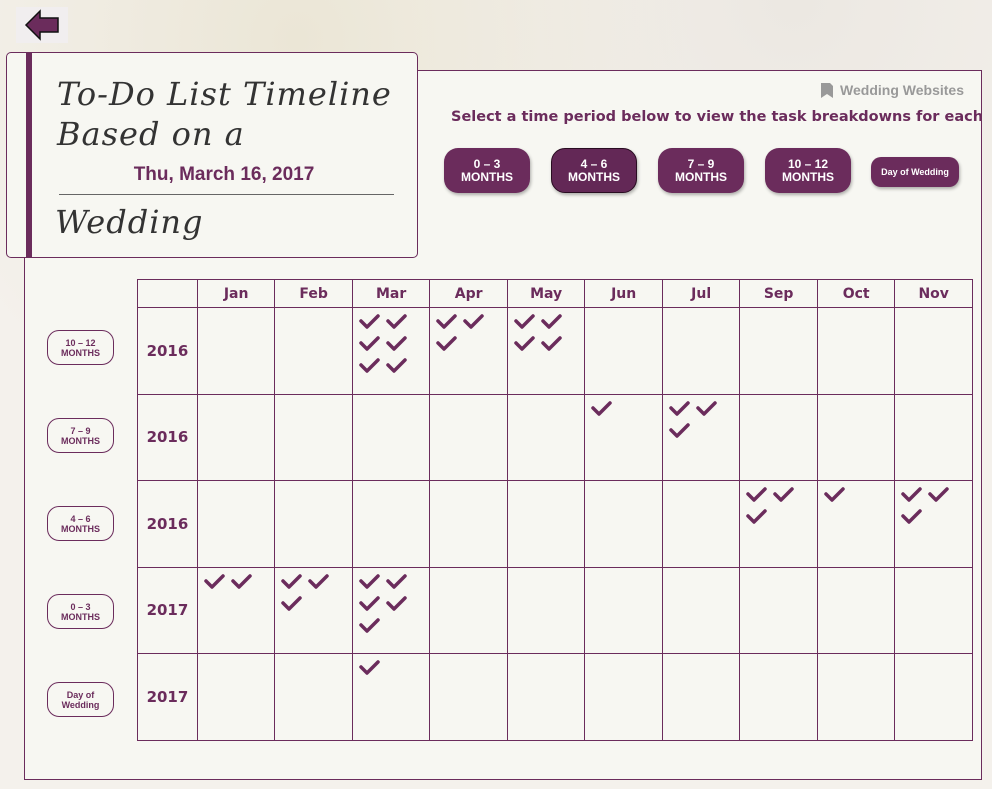  What do you see at coordinates (80, 704) in the screenshot?
I see `row-label-line2: Wedding` at bounding box center [80, 704].